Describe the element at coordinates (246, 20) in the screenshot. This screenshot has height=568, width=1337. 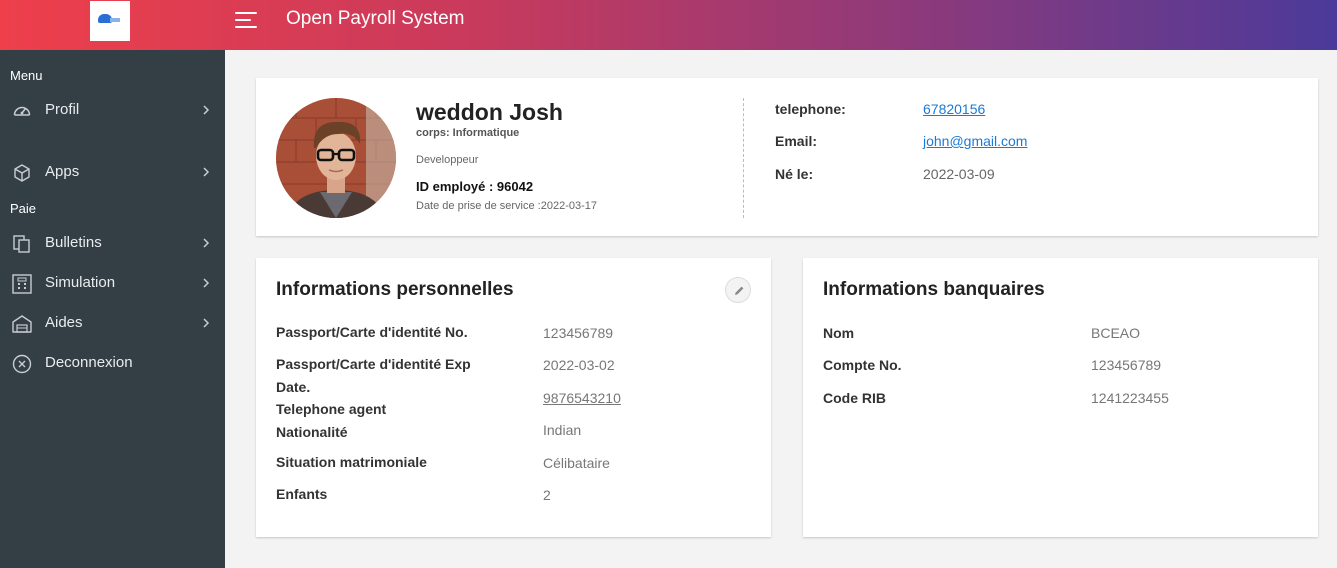
I see `hamburger-menu-icon` at that location.